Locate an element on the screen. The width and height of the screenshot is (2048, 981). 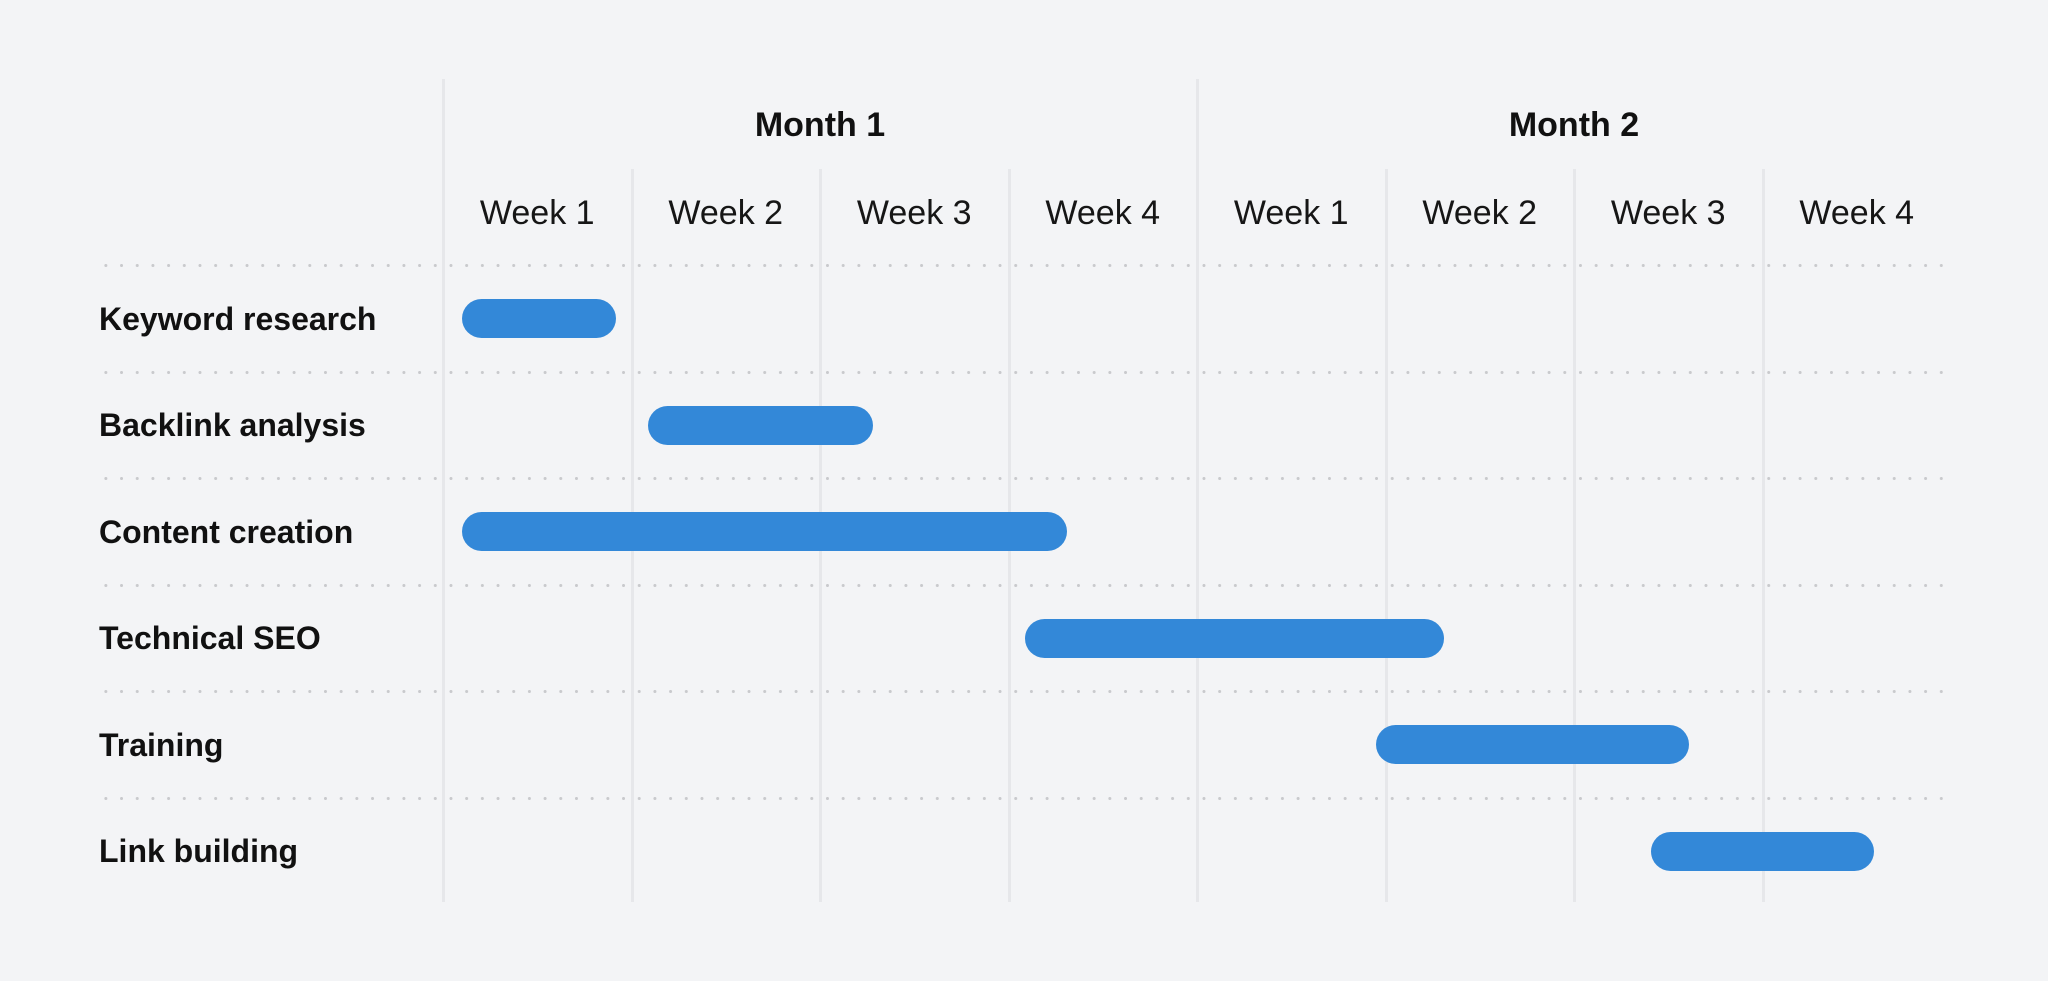
task-label: Content creation is located at coordinates (226, 531).